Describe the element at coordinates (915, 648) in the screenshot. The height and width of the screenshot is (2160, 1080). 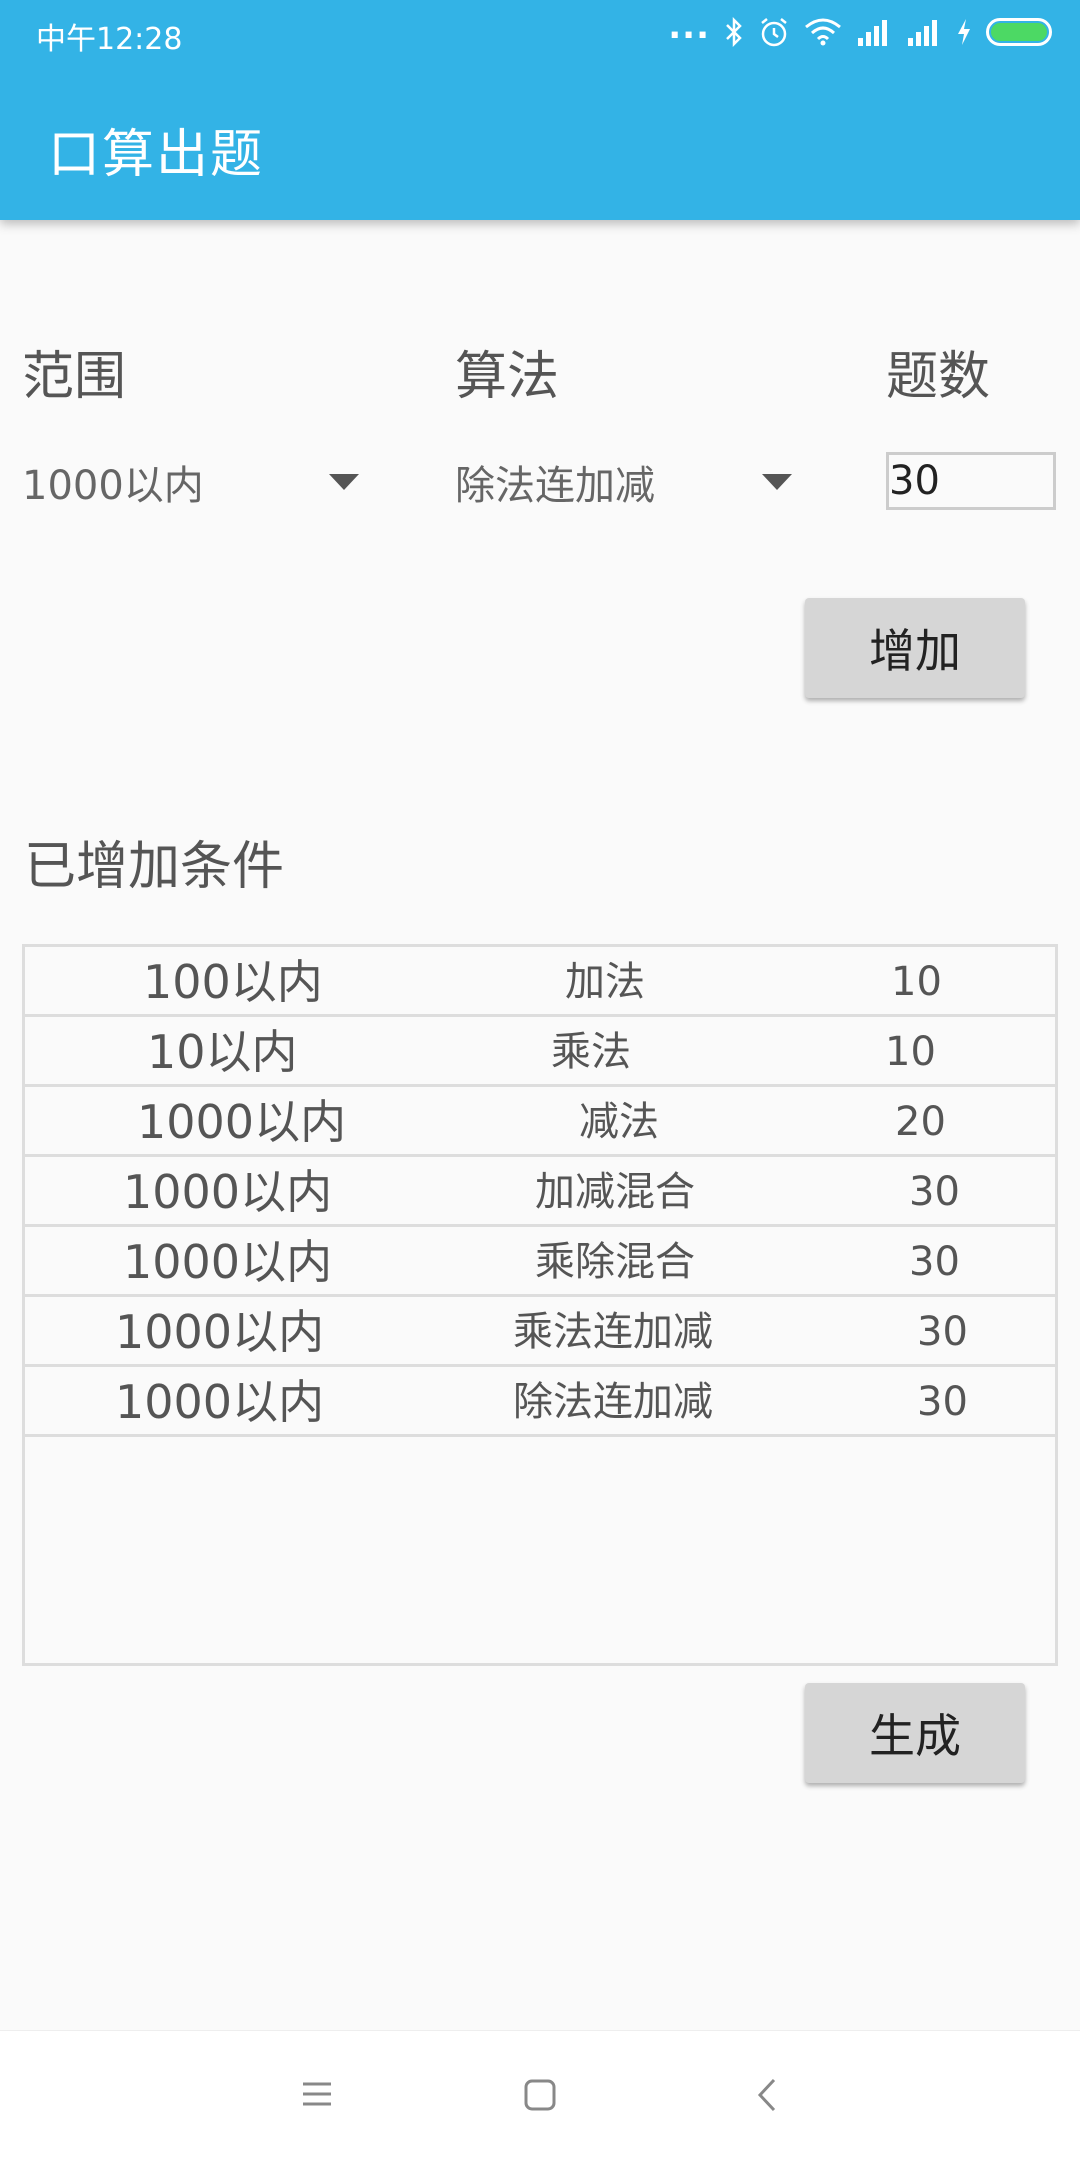
I see `add-button: 增加` at that location.